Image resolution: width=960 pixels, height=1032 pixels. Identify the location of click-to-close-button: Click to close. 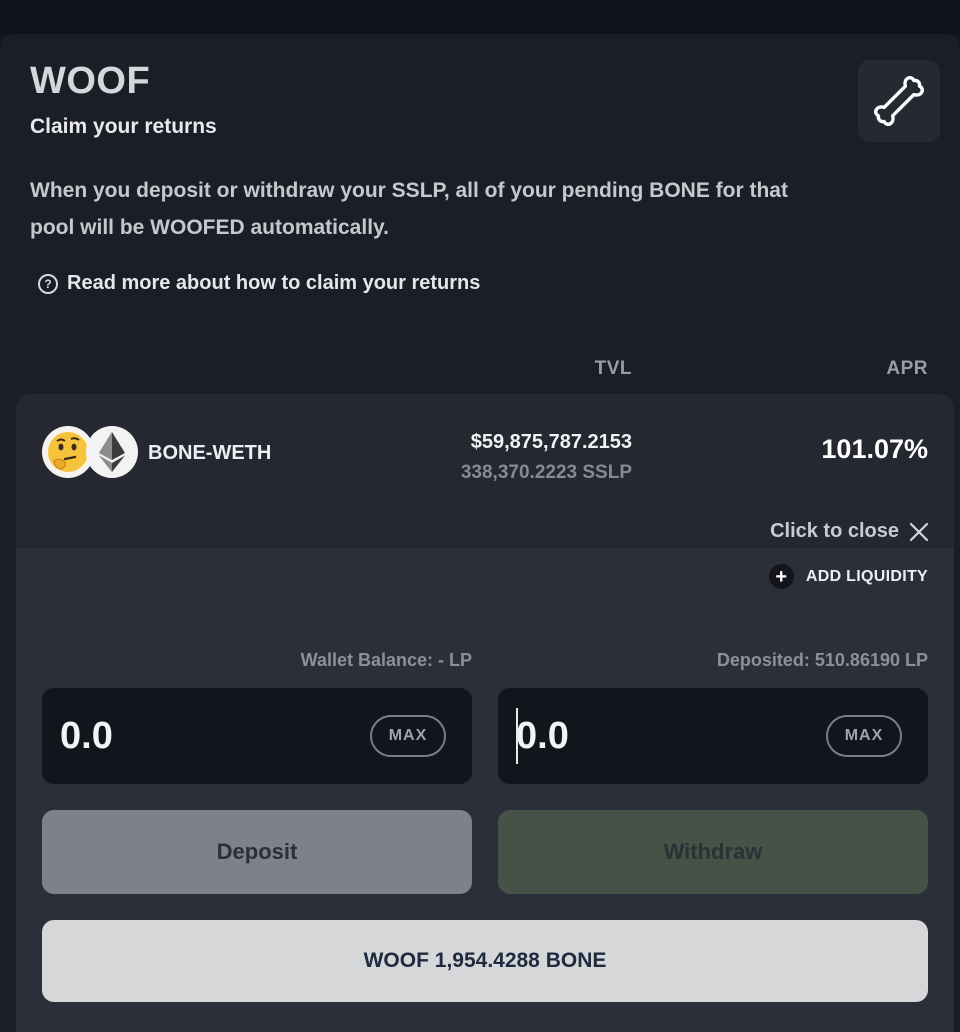
(849, 531).